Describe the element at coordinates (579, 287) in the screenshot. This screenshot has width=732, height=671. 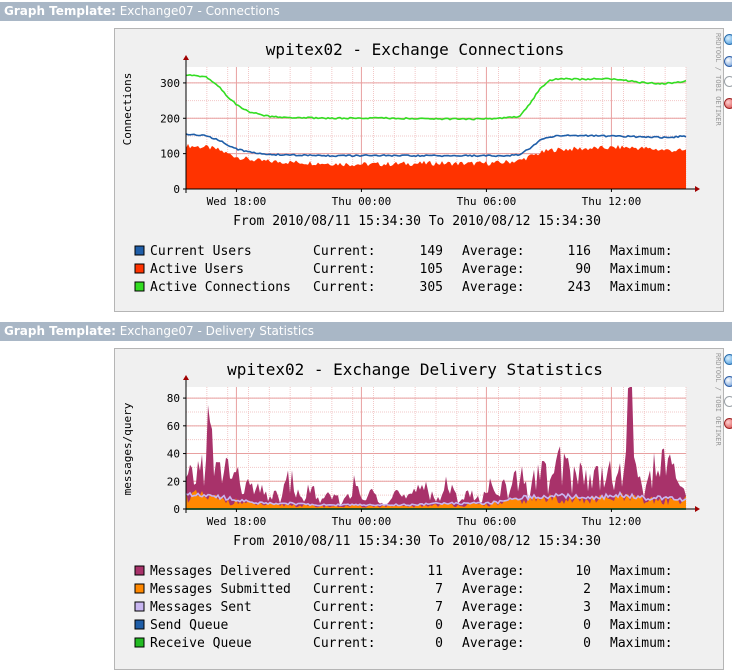
I see `legend-average-value: 243` at that location.